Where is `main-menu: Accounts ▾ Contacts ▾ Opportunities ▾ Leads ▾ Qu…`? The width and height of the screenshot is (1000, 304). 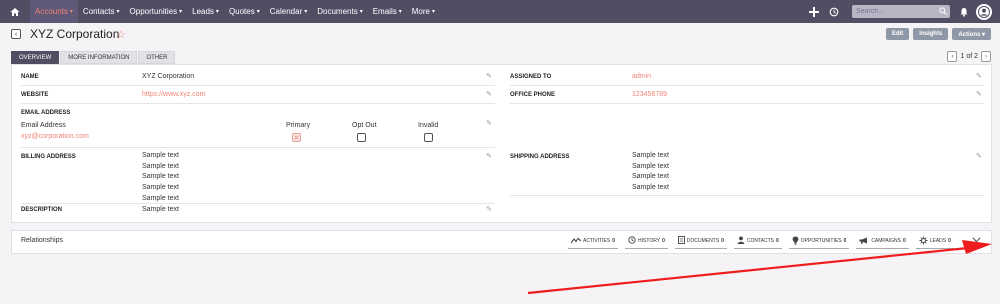 main-menu: Accounts ▾ Contacts ▾ Opportunities ▾ Leads ▾ Qu… is located at coordinates (235, 11).